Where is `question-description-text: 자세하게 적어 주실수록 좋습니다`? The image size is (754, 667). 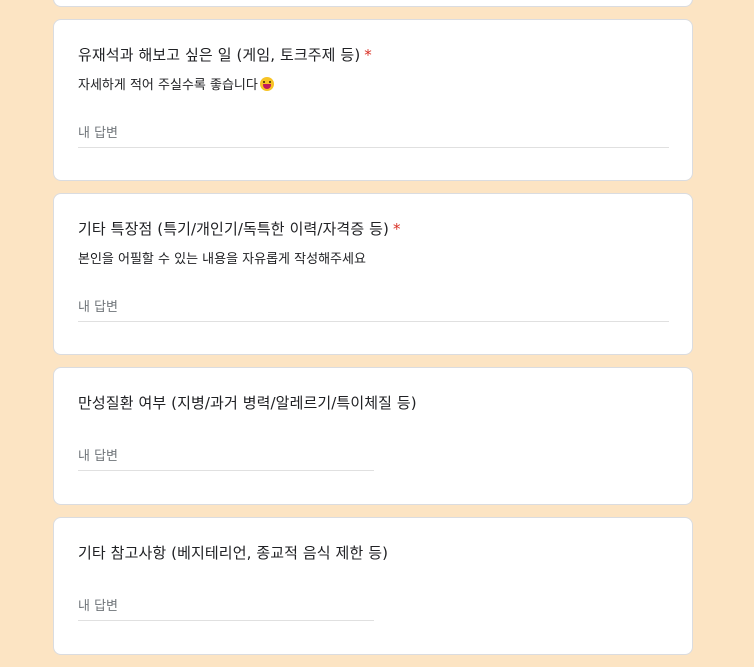 question-description-text: 자세하게 적어 주실수록 좋습니다 is located at coordinates (168, 85).